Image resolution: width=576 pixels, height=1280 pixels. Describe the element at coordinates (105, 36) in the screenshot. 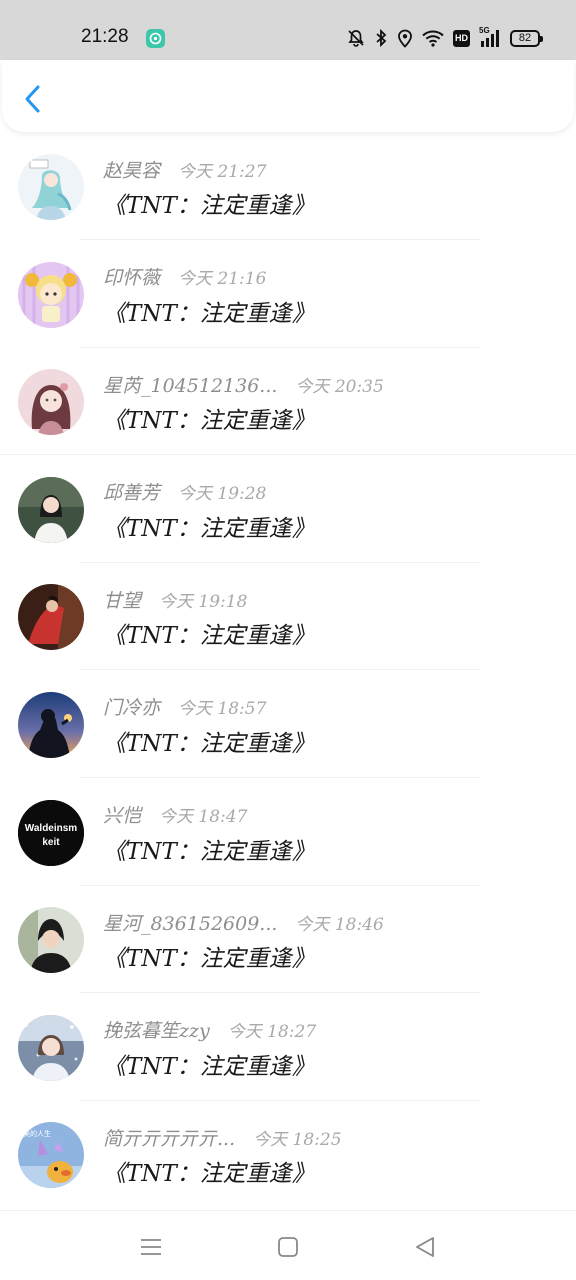

I see `status-time: 21:28` at that location.